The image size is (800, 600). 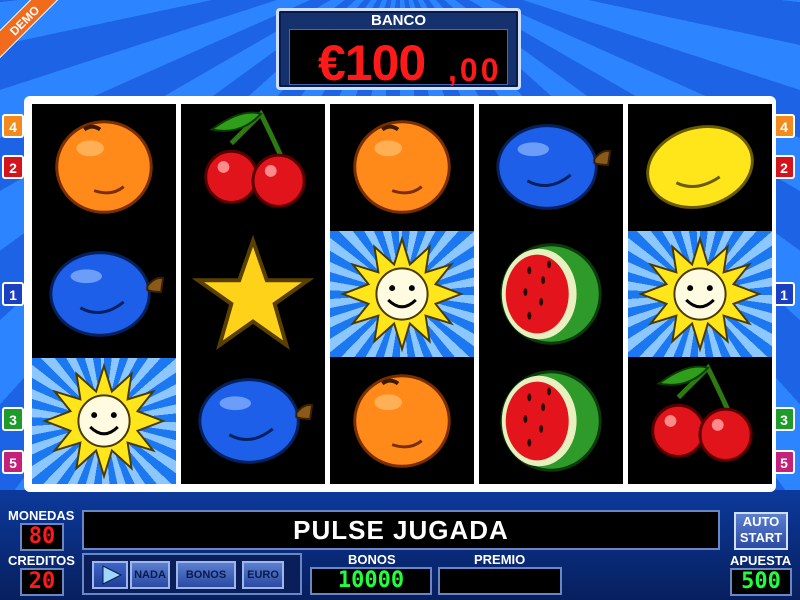 What do you see at coordinates (398, 20) in the screenshot?
I see `bank-label: BANCO` at bounding box center [398, 20].